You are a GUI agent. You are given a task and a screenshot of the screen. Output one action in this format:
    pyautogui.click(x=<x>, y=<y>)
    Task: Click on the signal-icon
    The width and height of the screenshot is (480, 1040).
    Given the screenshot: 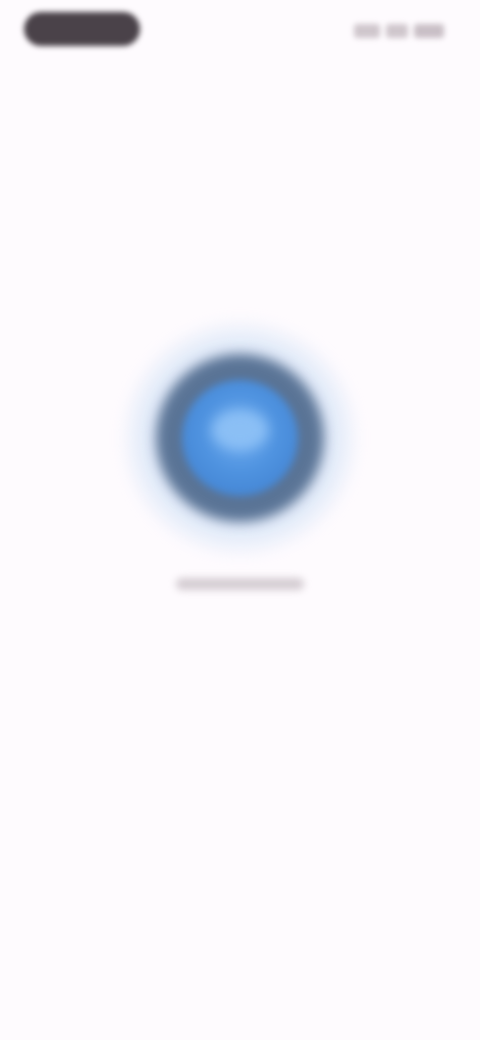 What is the action you would take?
    pyautogui.click(x=367, y=31)
    